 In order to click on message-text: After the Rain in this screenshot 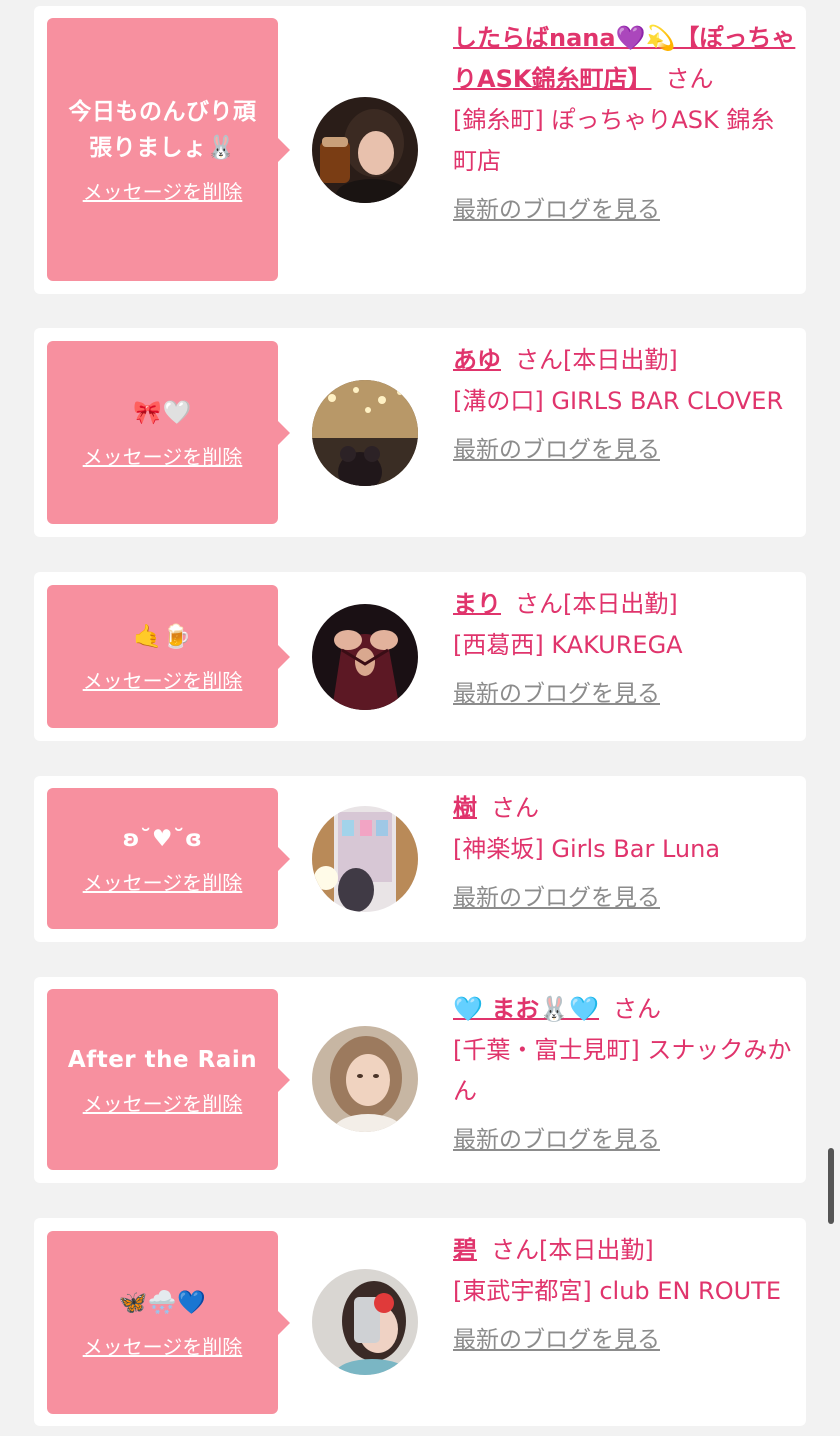, I will do `click(162, 1059)`.